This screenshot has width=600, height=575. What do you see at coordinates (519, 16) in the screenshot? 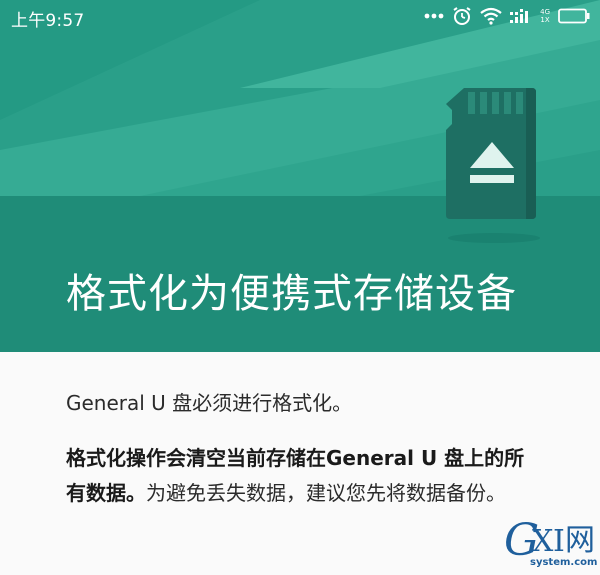
I see `cellular-signal-icon` at bounding box center [519, 16].